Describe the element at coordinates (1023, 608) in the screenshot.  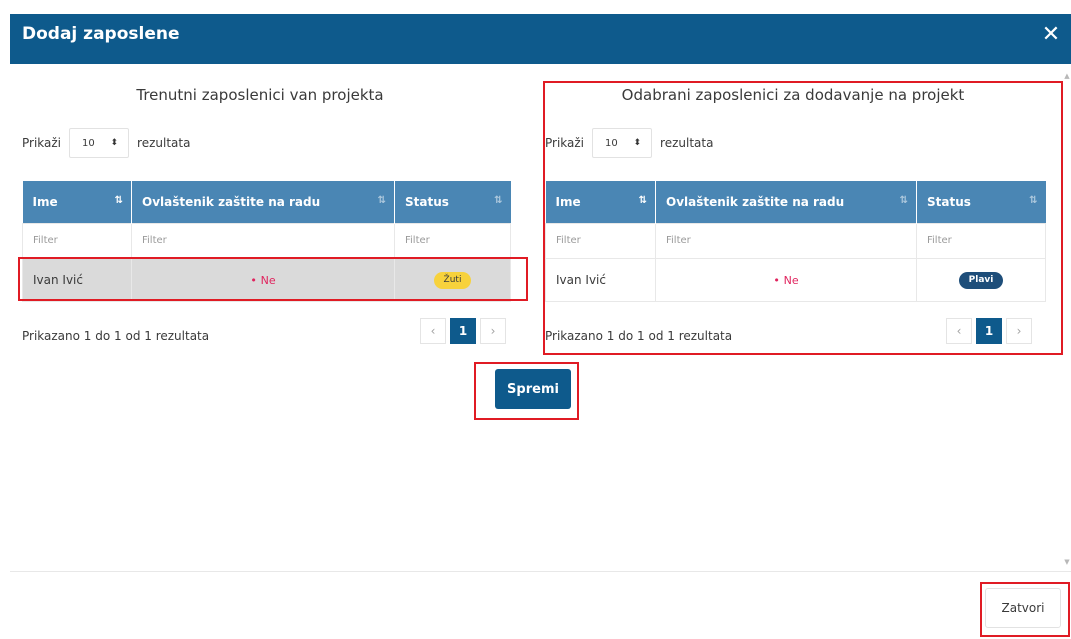
I see `close-button: Zatvori` at that location.